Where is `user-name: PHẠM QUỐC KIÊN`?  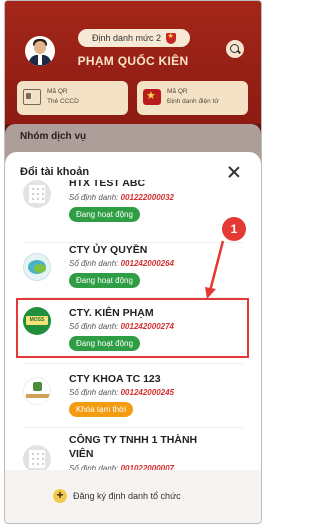 user-name: PHẠM QUỐC KIÊN is located at coordinates (133, 61).